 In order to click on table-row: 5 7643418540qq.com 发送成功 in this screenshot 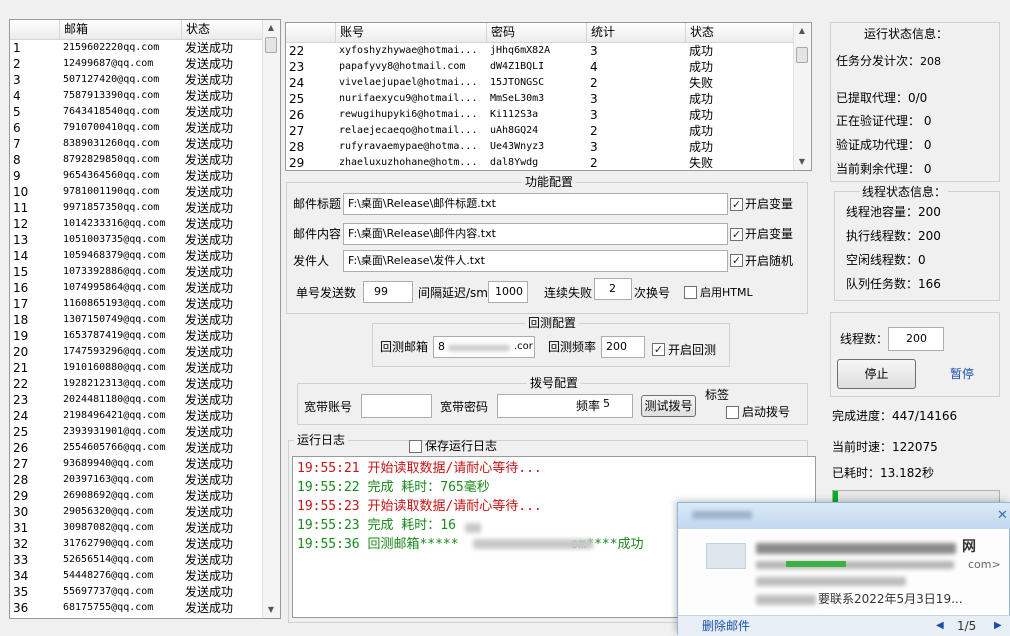, I will do `click(137, 112)`.